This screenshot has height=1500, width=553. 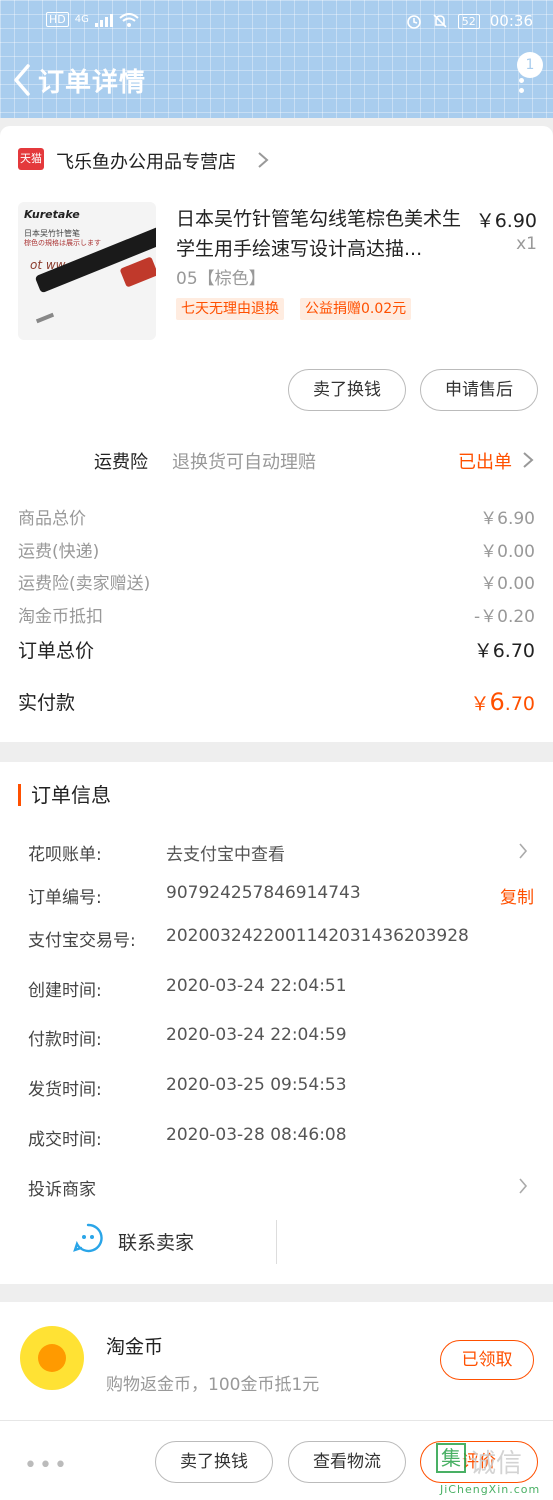 What do you see at coordinates (103, 20) in the screenshot?
I see `signal-icon` at bounding box center [103, 20].